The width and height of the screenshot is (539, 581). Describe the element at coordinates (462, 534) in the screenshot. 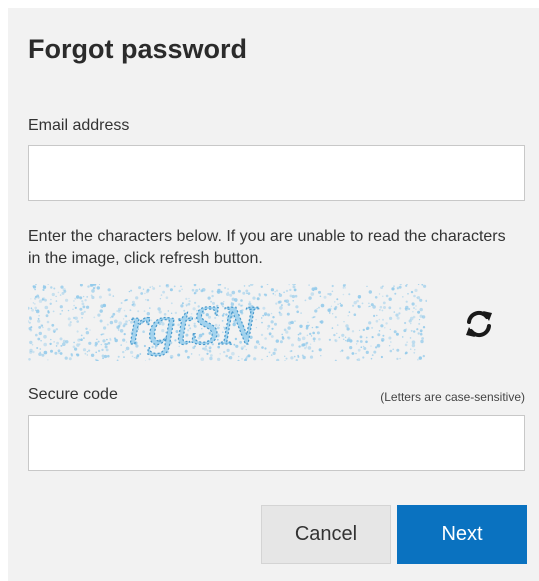

I see `next-button: Next` at that location.